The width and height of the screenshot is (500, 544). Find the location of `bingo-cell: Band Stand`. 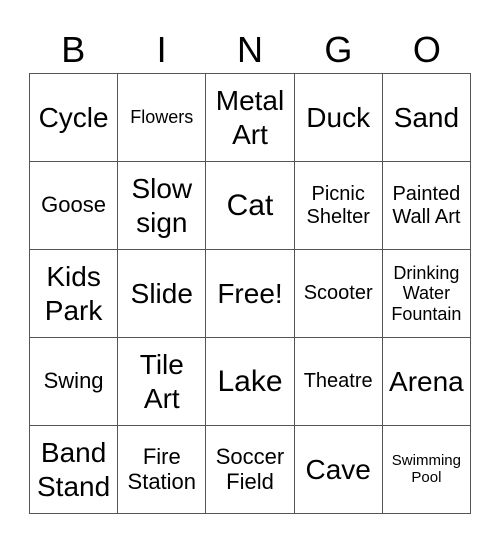

bingo-cell: Band Stand is located at coordinates (74, 470).